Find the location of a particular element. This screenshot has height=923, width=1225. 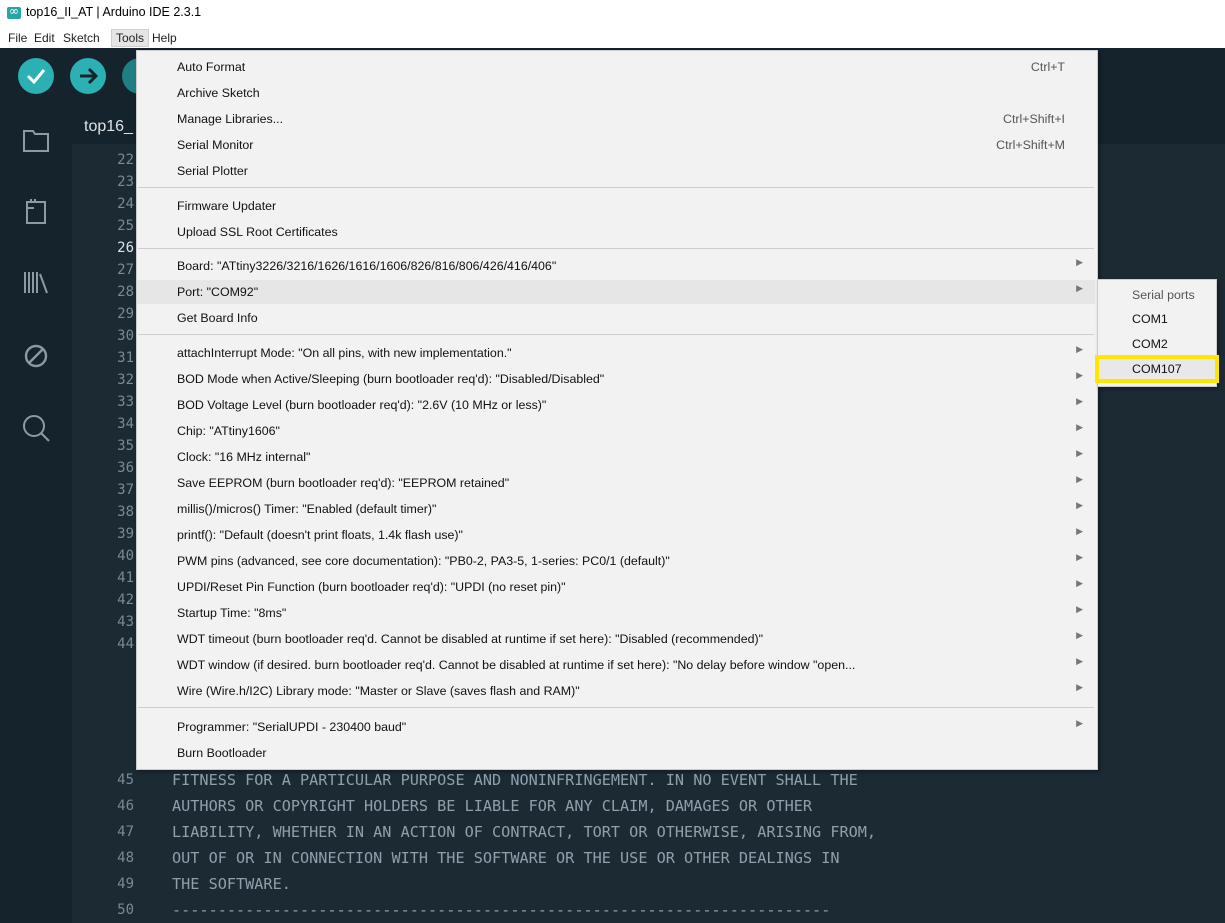

menu-item-label: Archive Sketch is located at coordinates (218, 93).